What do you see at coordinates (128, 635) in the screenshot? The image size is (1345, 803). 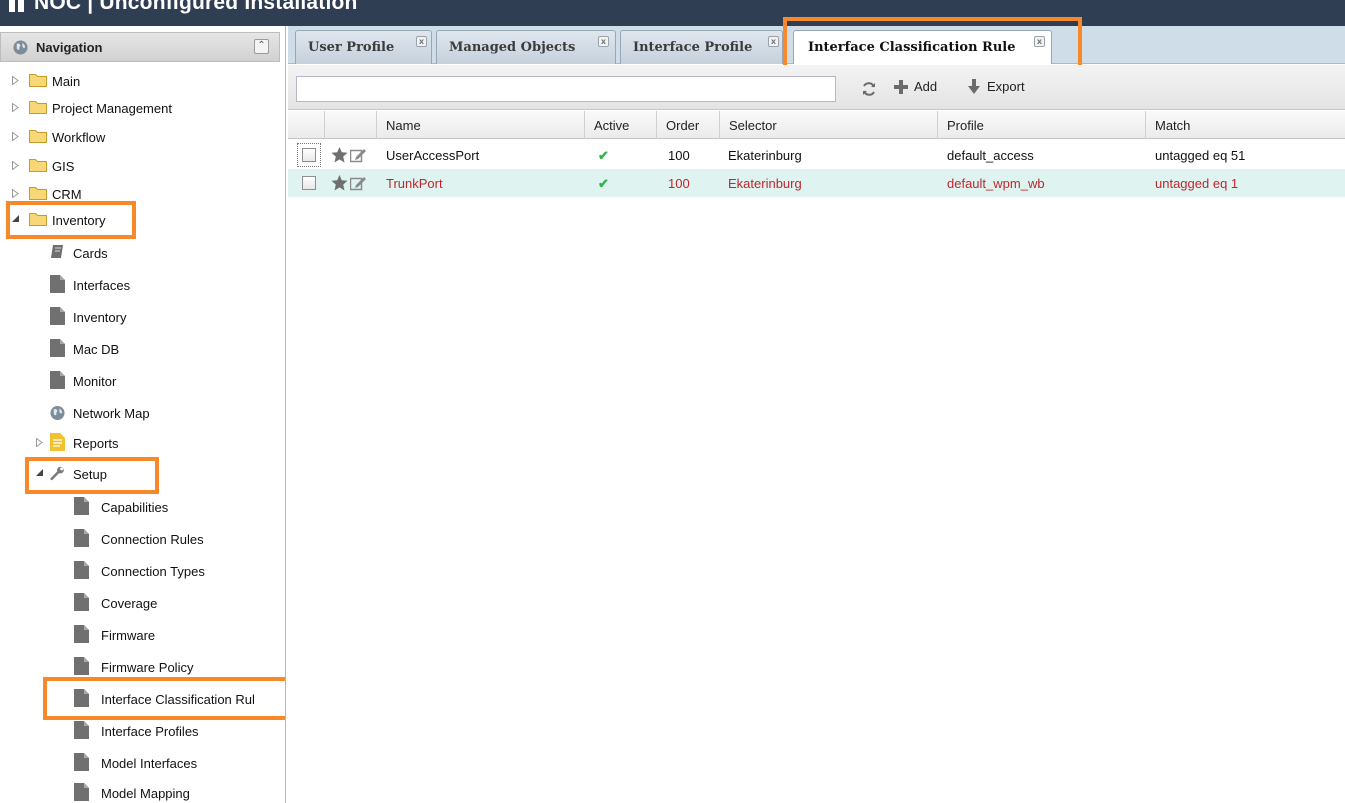 I see `nav-item-label: Firmware` at bounding box center [128, 635].